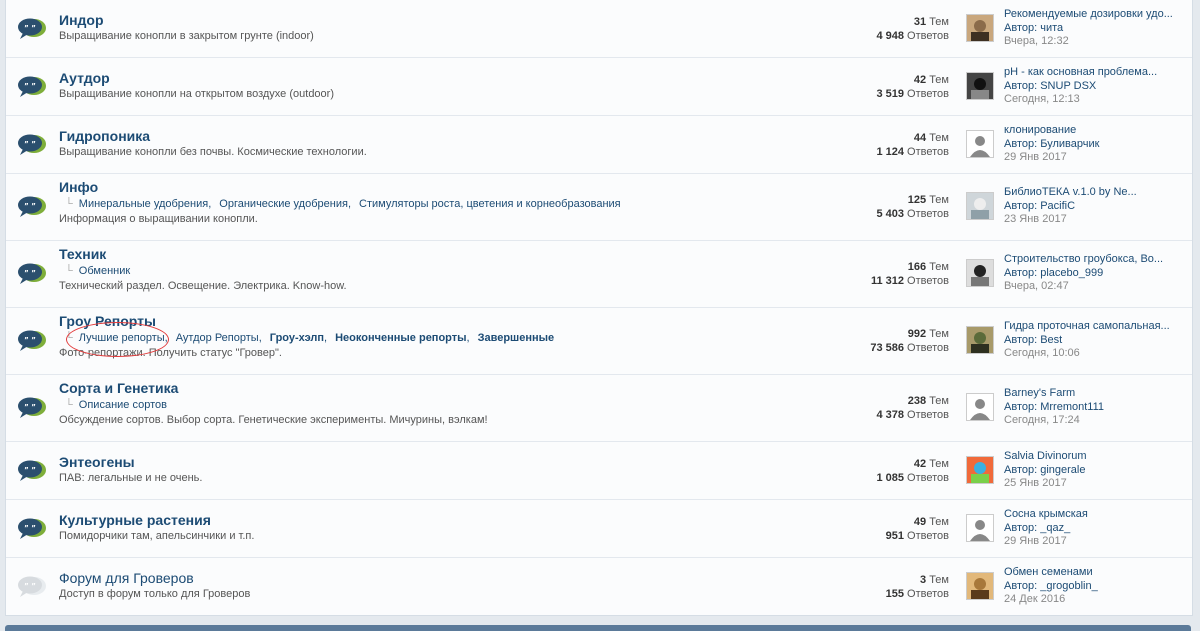 The height and width of the screenshot is (631, 1200). I want to click on forum-stats: 166 Тем 11 312 Ответов, so click(889, 274).